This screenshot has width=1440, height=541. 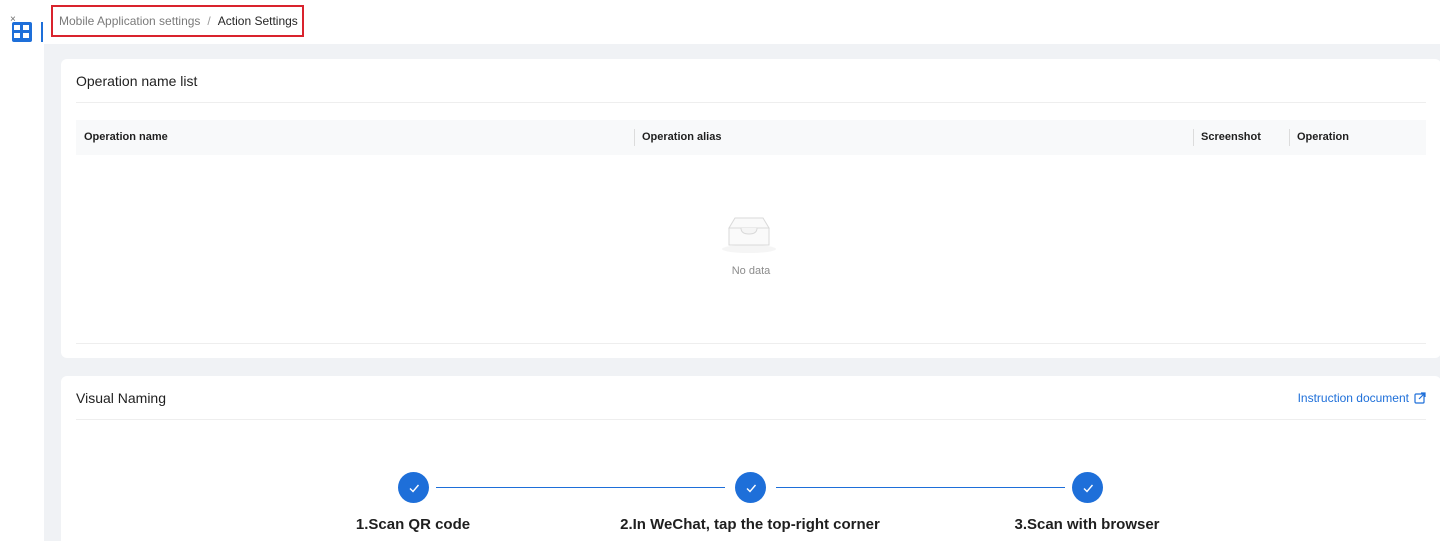 What do you see at coordinates (1319, 137) in the screenshot?
I see `column-header-operation: Operation` at bounding box center [1319, 137].